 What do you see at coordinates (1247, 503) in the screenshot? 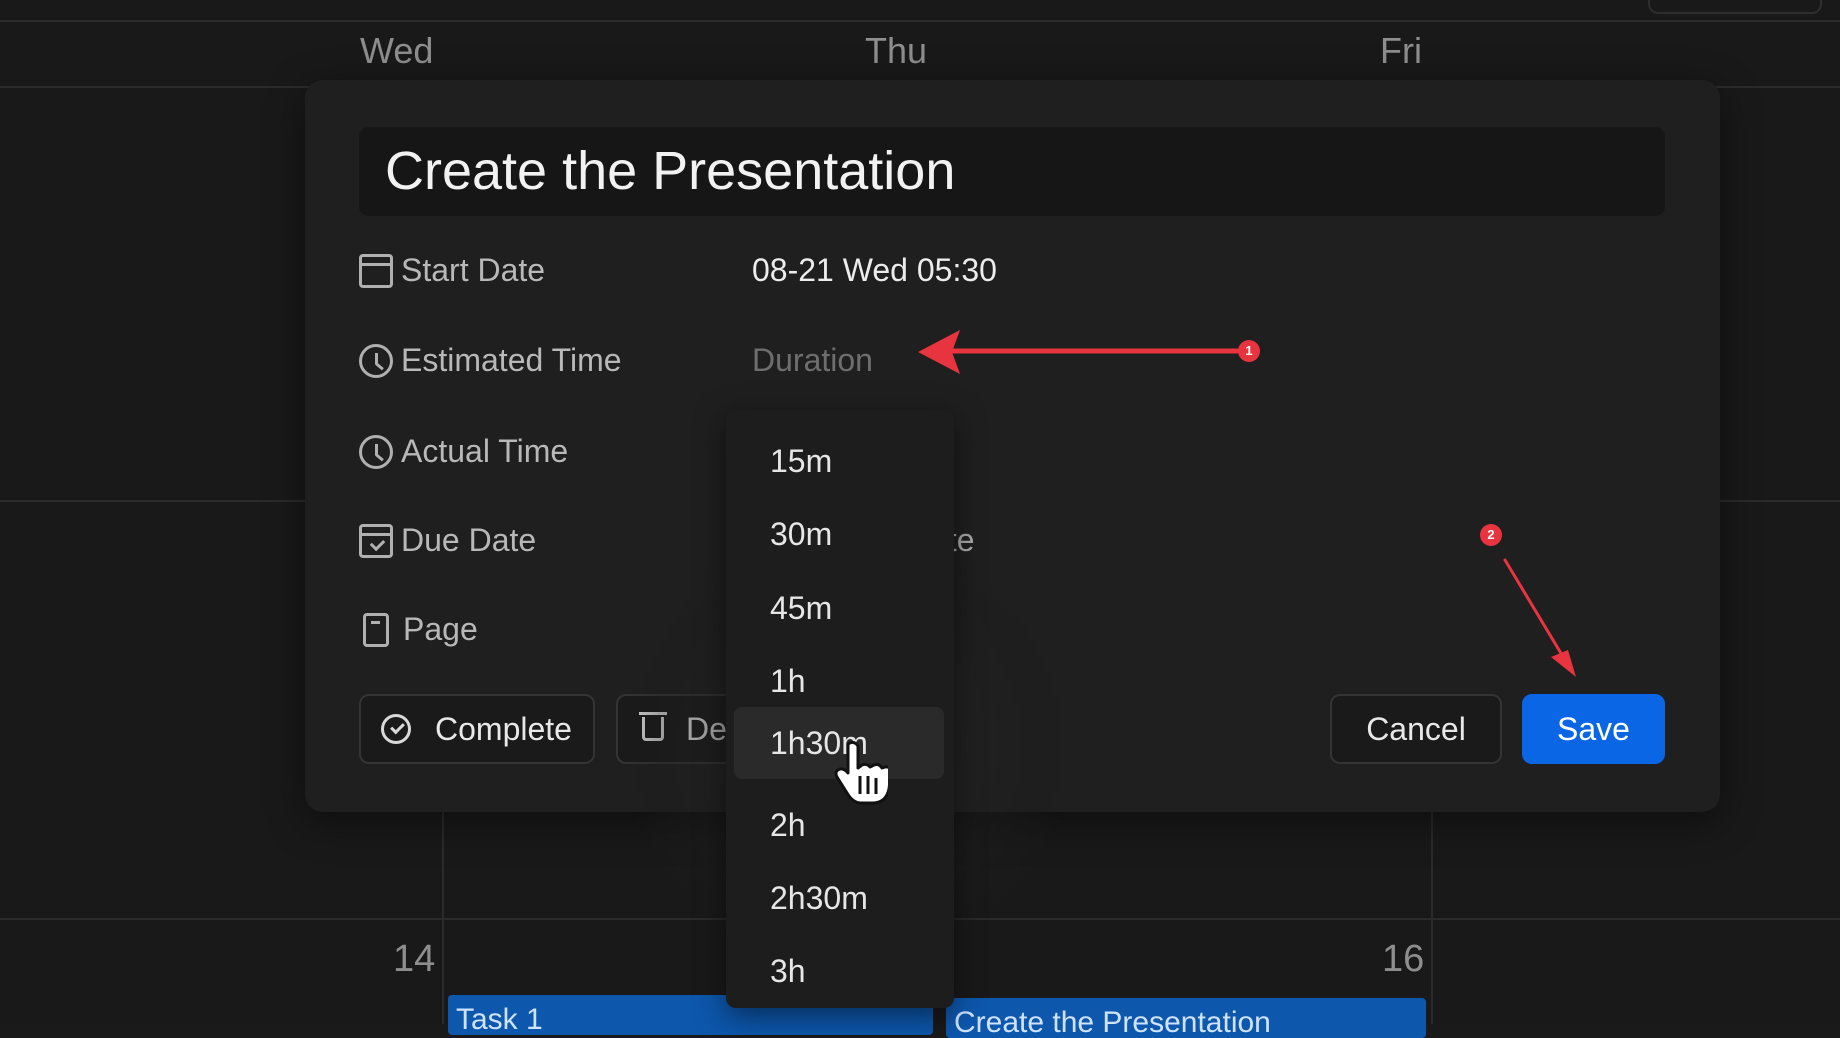
I see `annotation-overlay` at bounding box center [1247, 503].